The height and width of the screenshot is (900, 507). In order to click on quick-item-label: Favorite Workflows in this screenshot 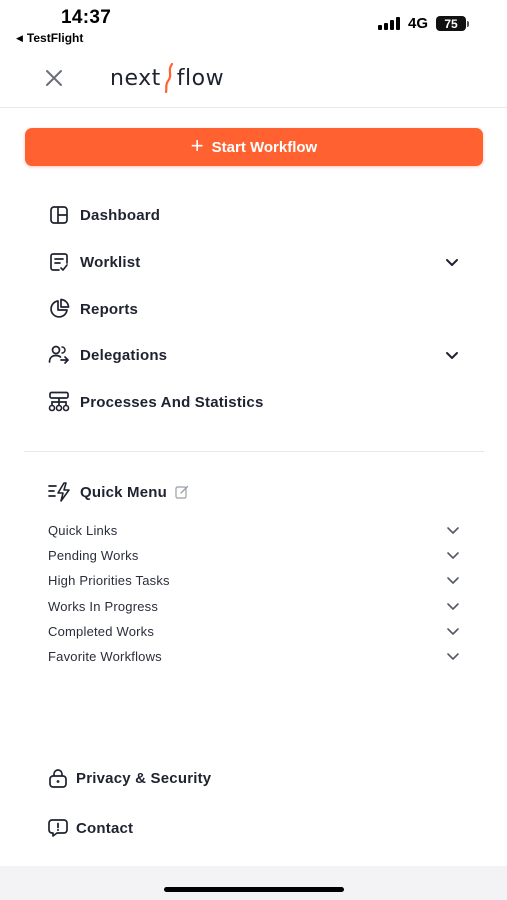, I will do `click(105, 656)`.